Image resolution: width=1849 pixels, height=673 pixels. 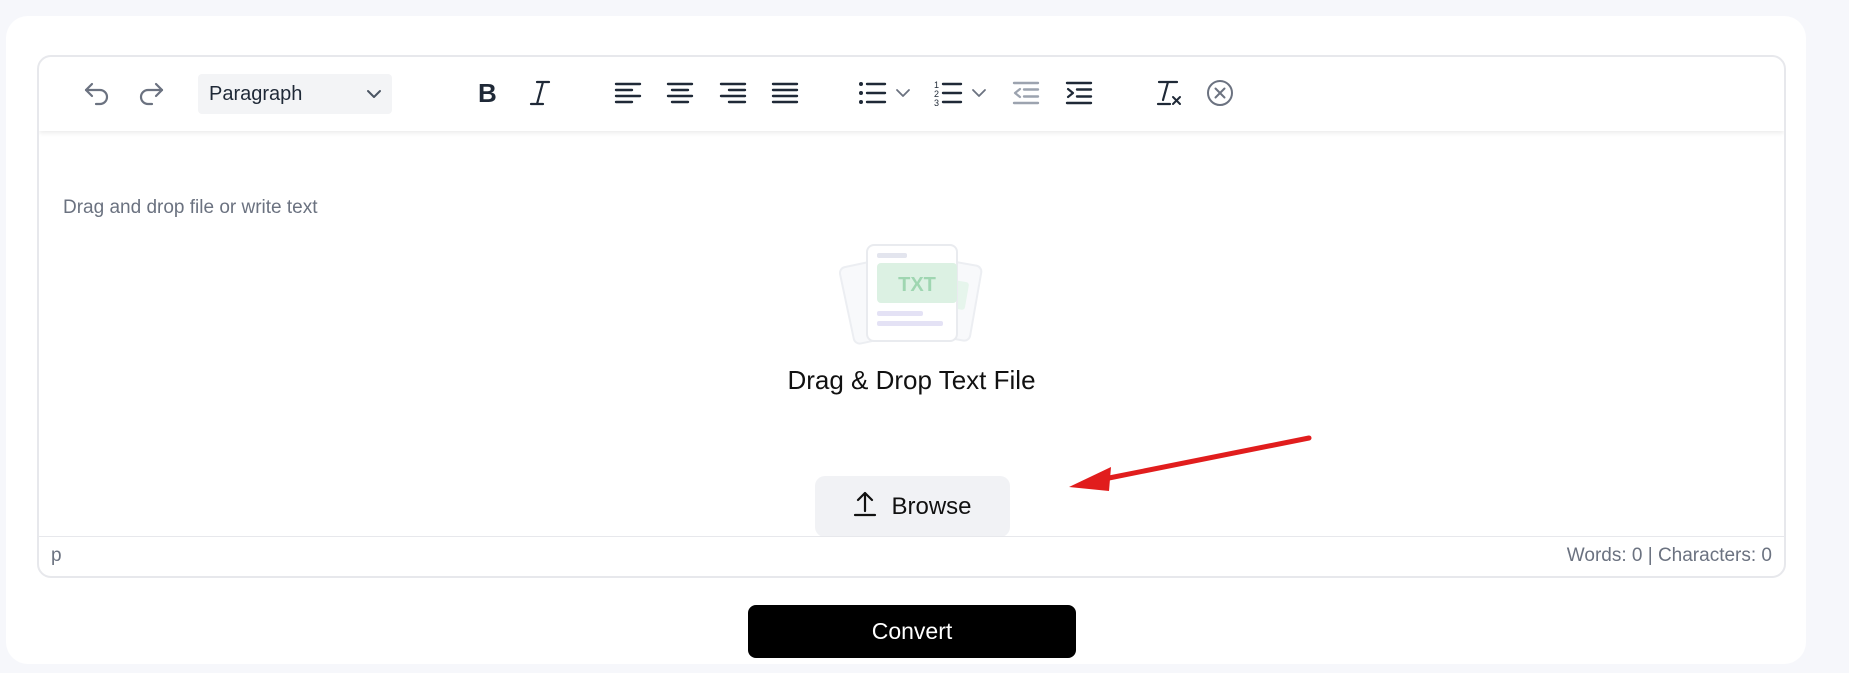 I want to click on indent-icon, so click(x=1079, y=93).